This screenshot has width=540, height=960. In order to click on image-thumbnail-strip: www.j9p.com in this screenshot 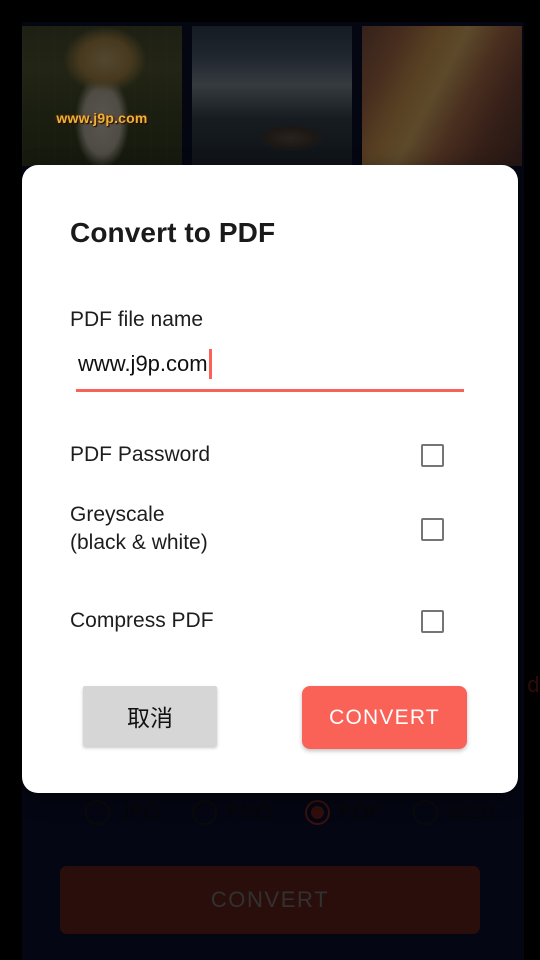, I will do `click(272, 96)`.